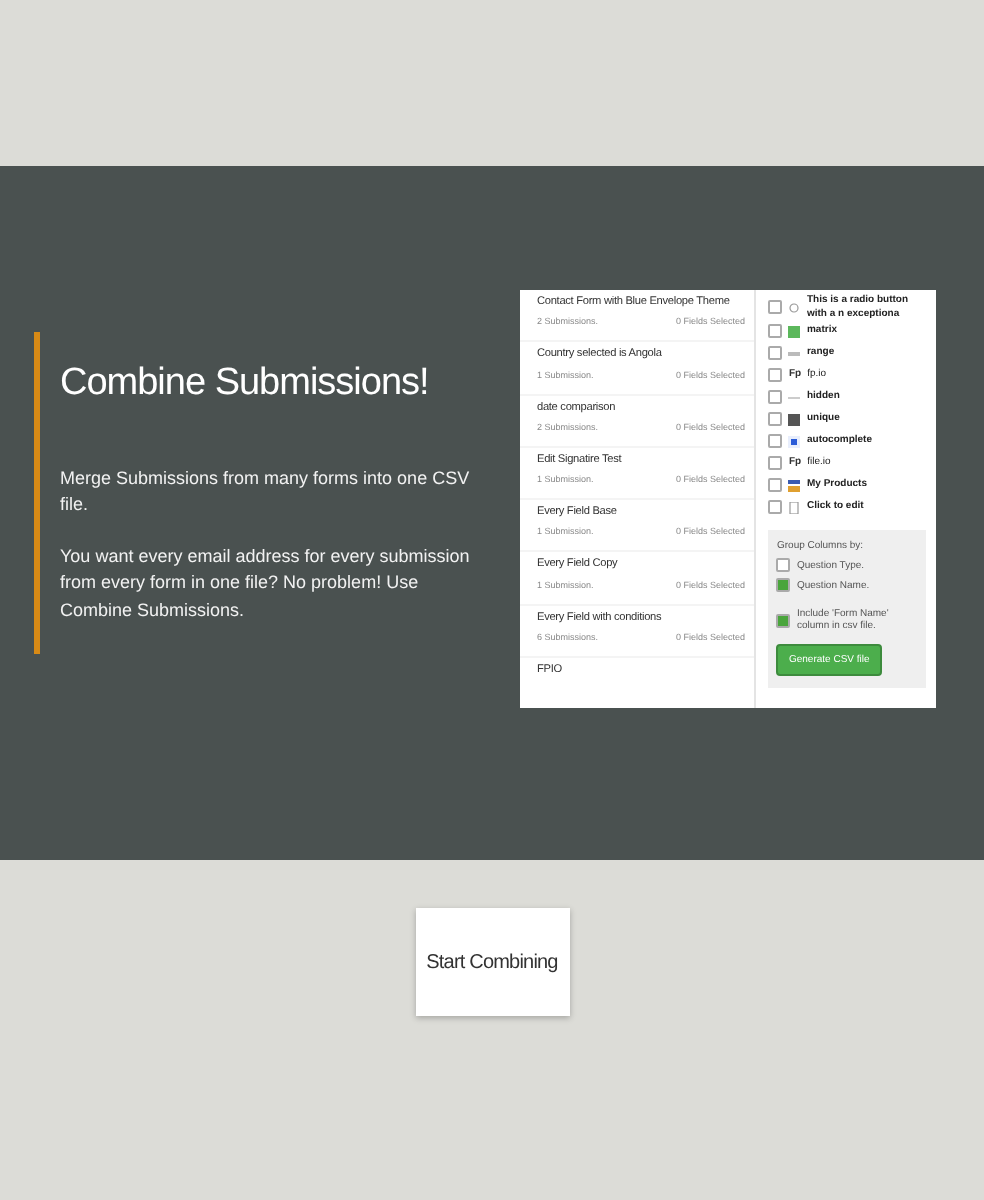 The width and height of the screenshot is (984, 1200). What do you see at coordinates (794, 485) in the screenshot?
I see `products-icon` at bounding box center [794, 485].